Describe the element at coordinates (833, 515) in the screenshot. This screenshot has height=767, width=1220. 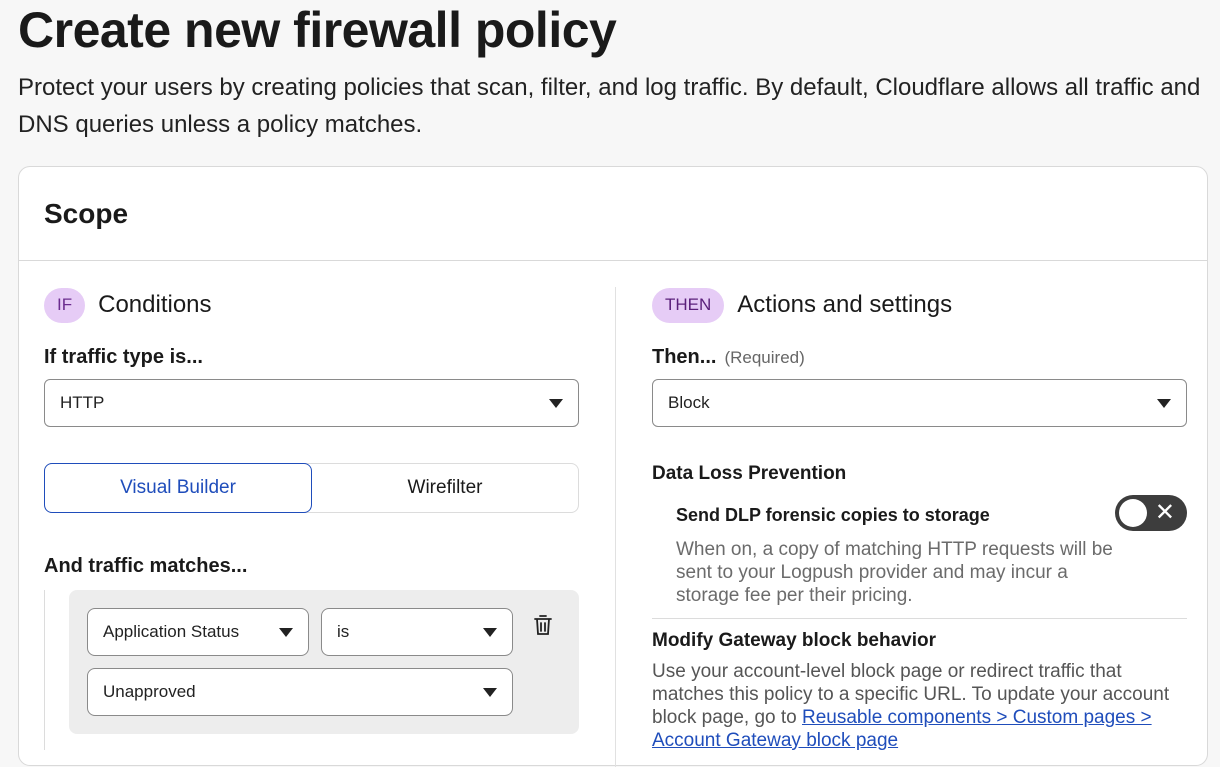
I see `dlp-forensic-title: Send DLP forensic copies to storage` at that location.